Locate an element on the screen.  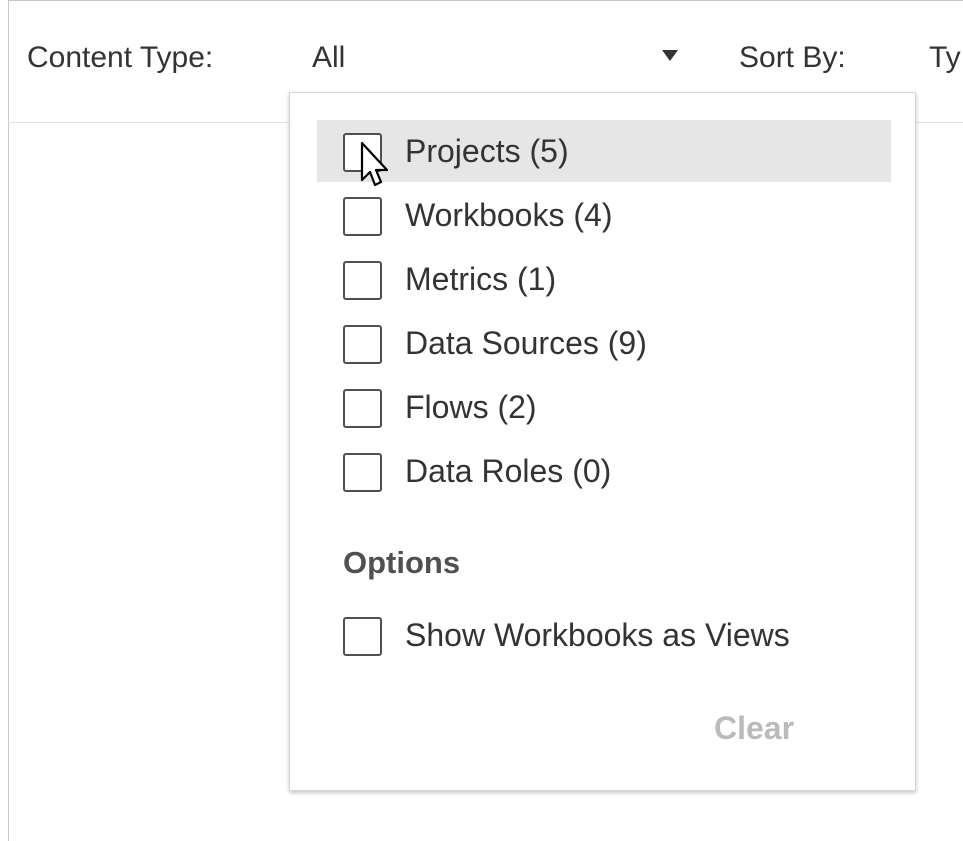
clear-button: Clear is located at coordinates (754, 728).